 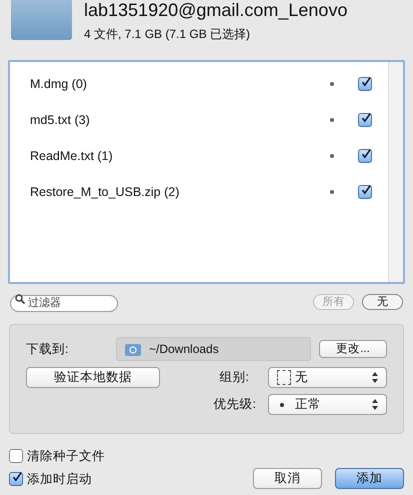 I want to click on file-name: M.dmg (0), so click(x=58, y=84).